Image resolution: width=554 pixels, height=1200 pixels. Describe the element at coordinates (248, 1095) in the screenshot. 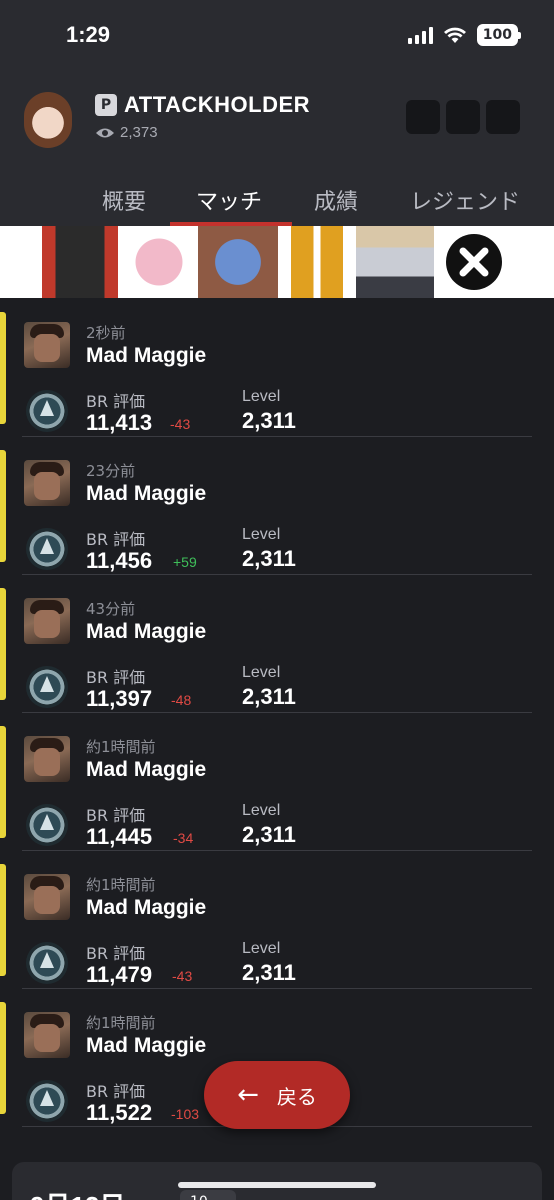

I see `arrow-left-icon: ←` at that location.